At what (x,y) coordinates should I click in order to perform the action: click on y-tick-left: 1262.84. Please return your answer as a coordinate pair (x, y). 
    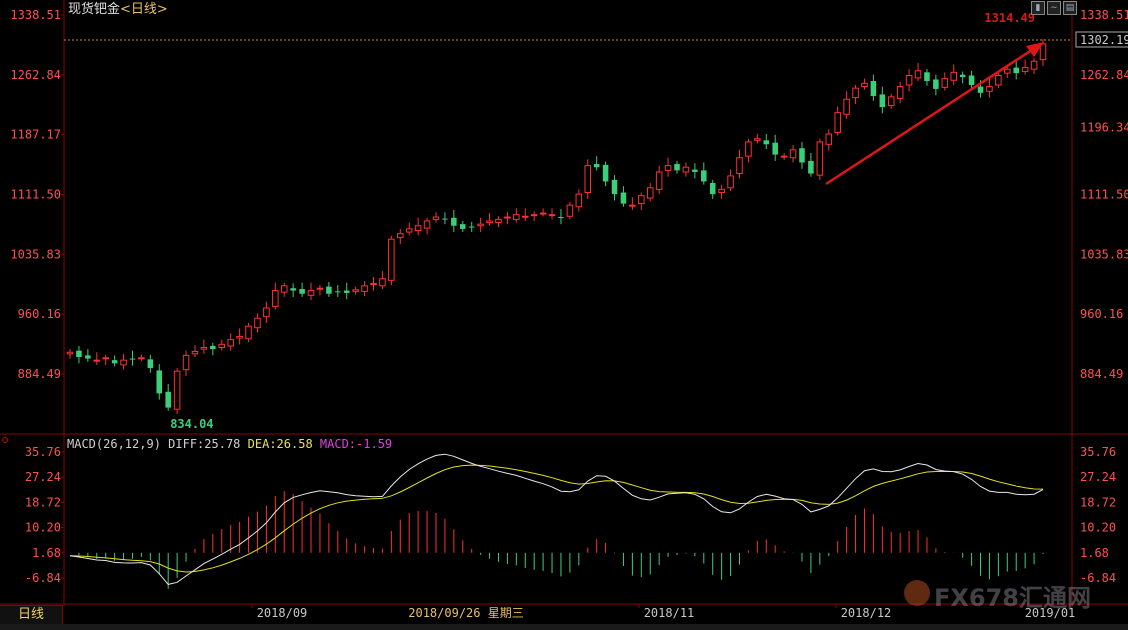
    Looking at the image, I should click on (35, 75).